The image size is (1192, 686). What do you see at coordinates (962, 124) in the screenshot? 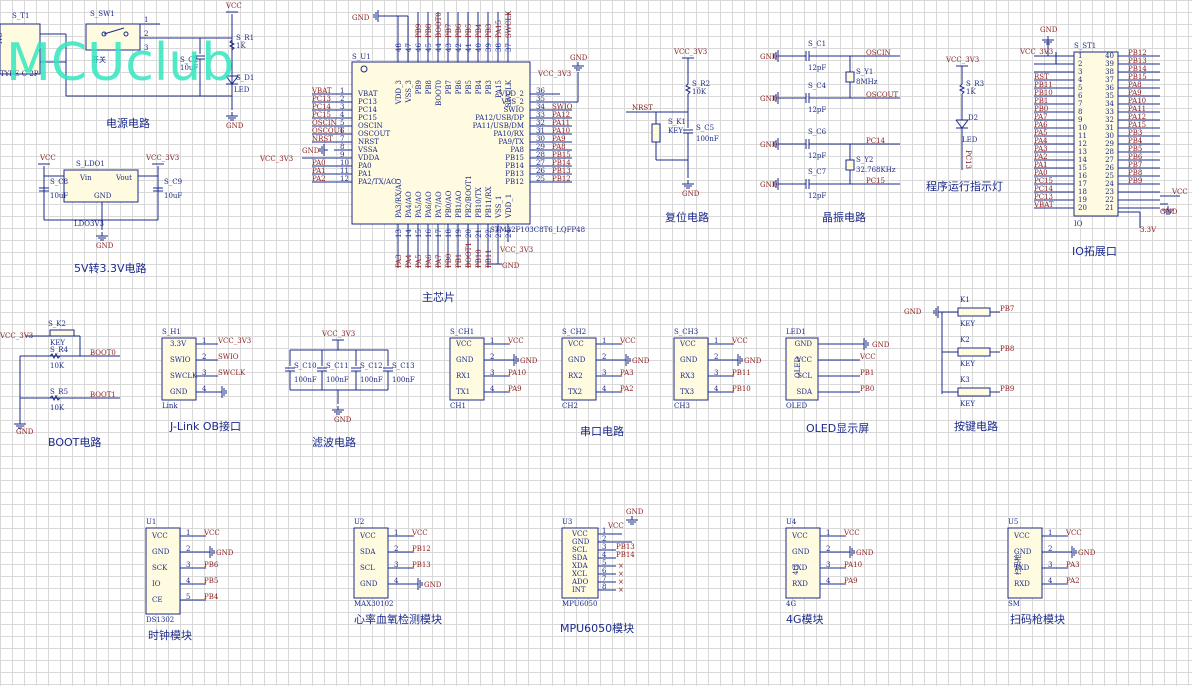
I see `led-triangle` at bounding box center [962, 124].